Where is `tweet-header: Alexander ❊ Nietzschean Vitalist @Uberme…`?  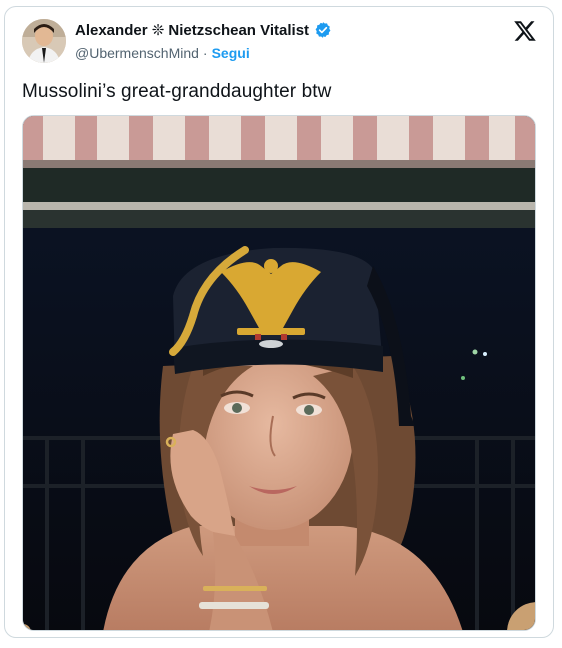 tweet-header: Alexander ❊ Nietzschean Vitalist @Uberme… is located at coordinates (279, 39).